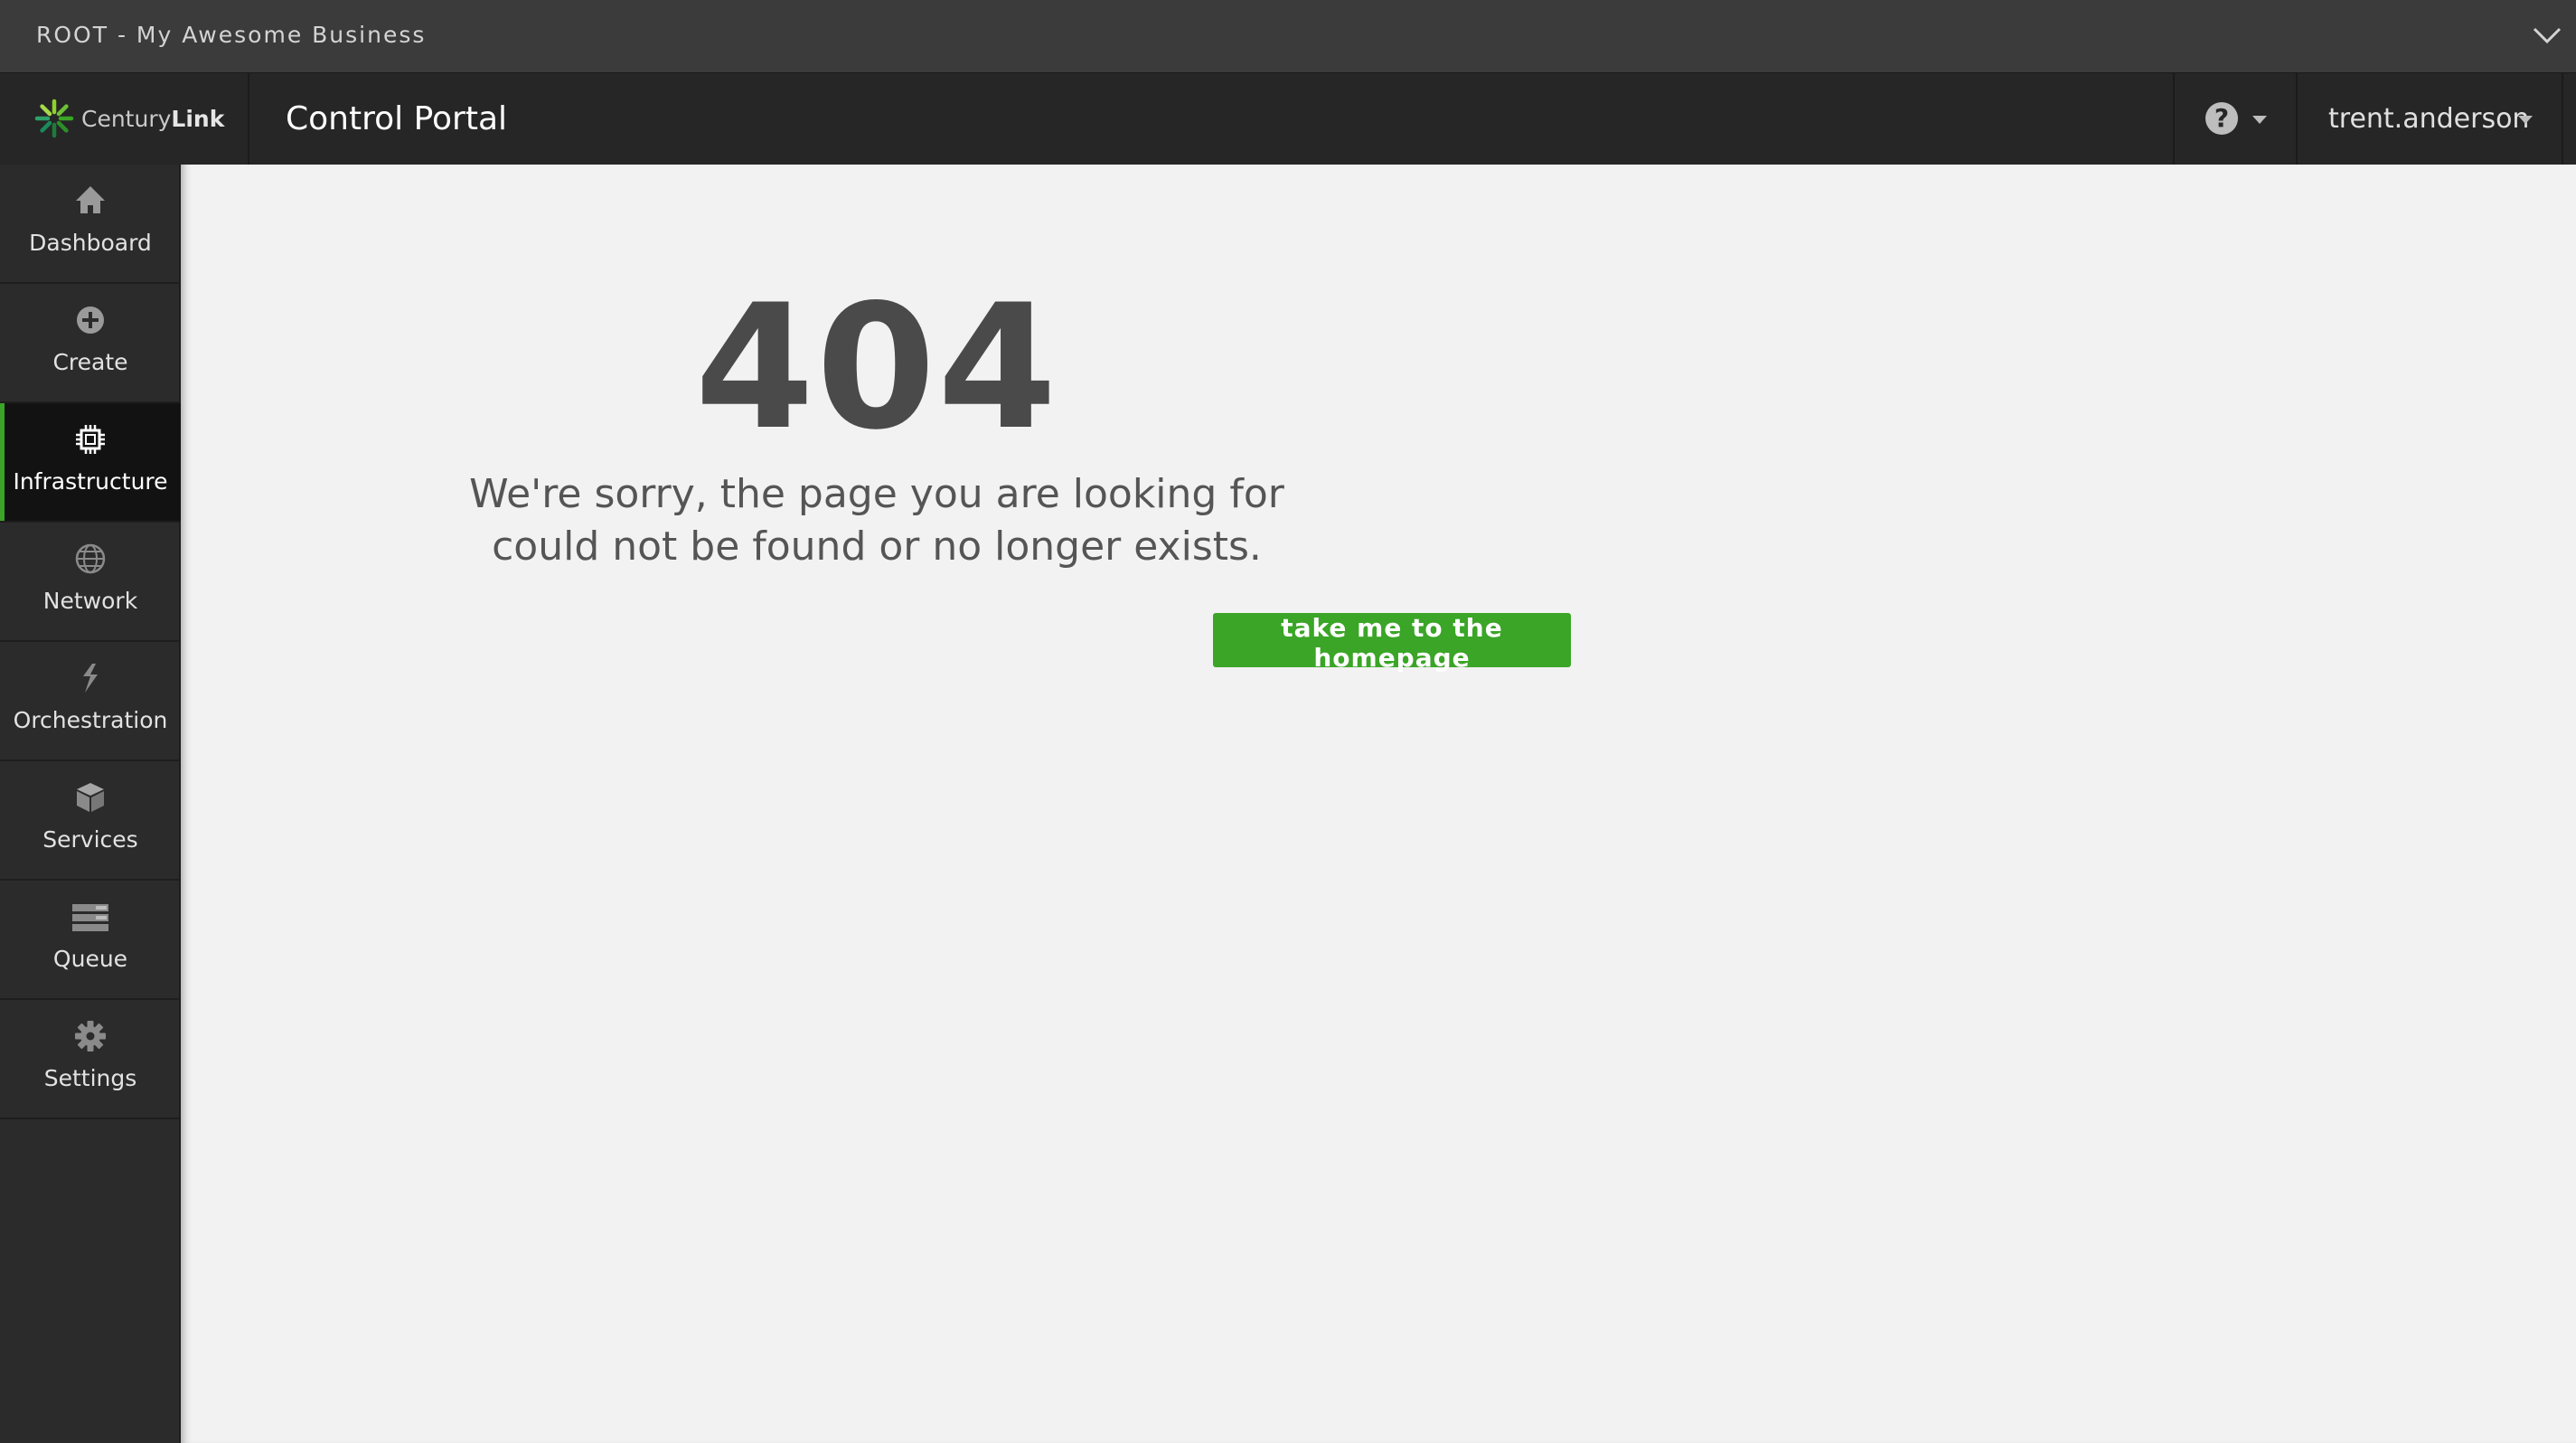  What do you see at coordinates (90, 225) in the screenshot?
I see `sidebar-item-dashboard: Dashboard` at bounding box center [90, 225].